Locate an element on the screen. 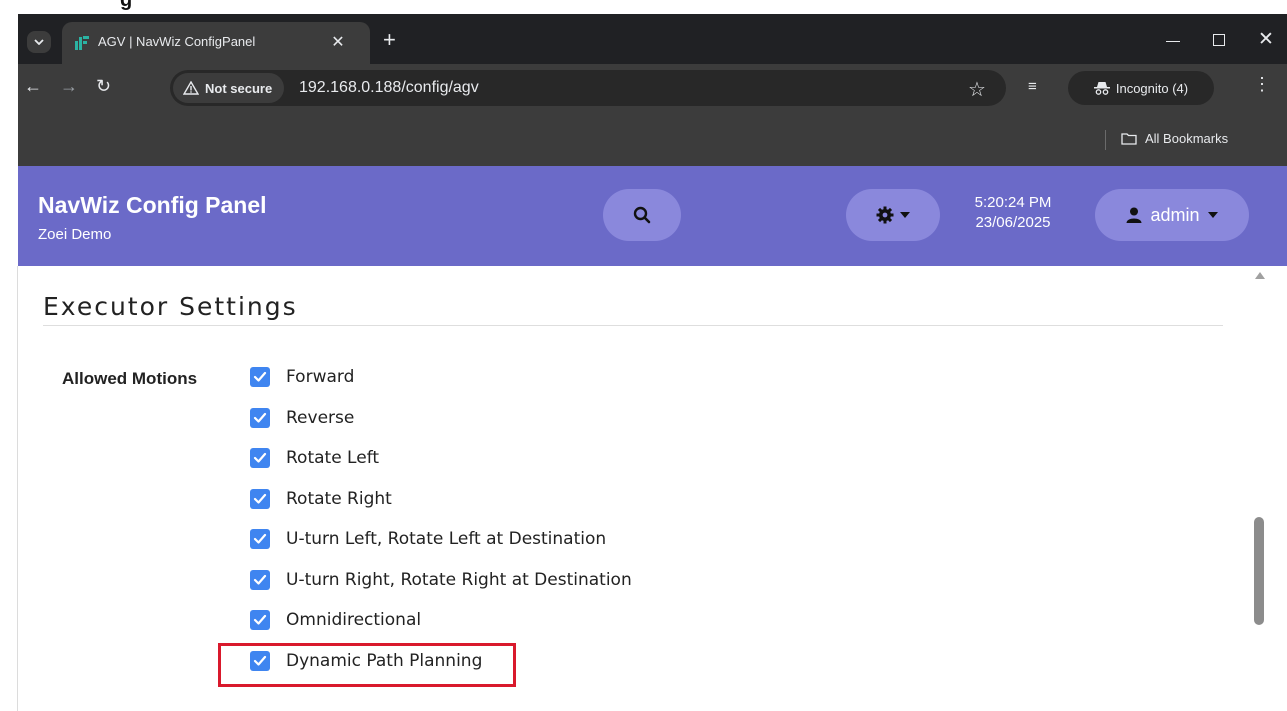 The image size is (1287, 711). bookmark-star-icon: ☆ is located at coordinates (977, 89).